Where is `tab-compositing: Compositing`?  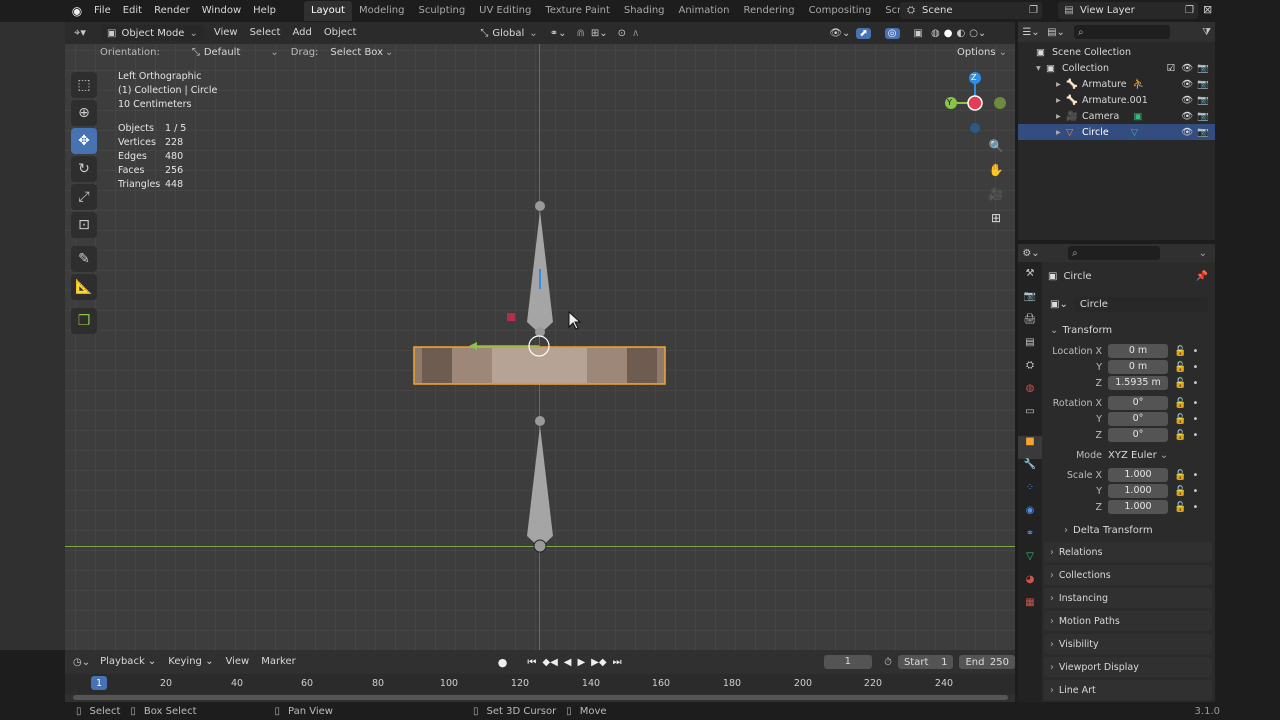 tab-compositing: Compositing is located at coordinates (840, 11).